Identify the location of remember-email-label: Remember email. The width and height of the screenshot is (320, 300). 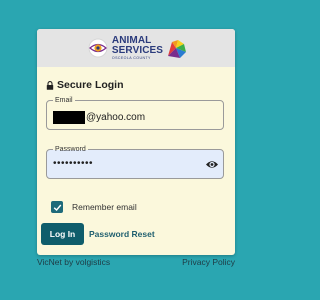
(104, 207).